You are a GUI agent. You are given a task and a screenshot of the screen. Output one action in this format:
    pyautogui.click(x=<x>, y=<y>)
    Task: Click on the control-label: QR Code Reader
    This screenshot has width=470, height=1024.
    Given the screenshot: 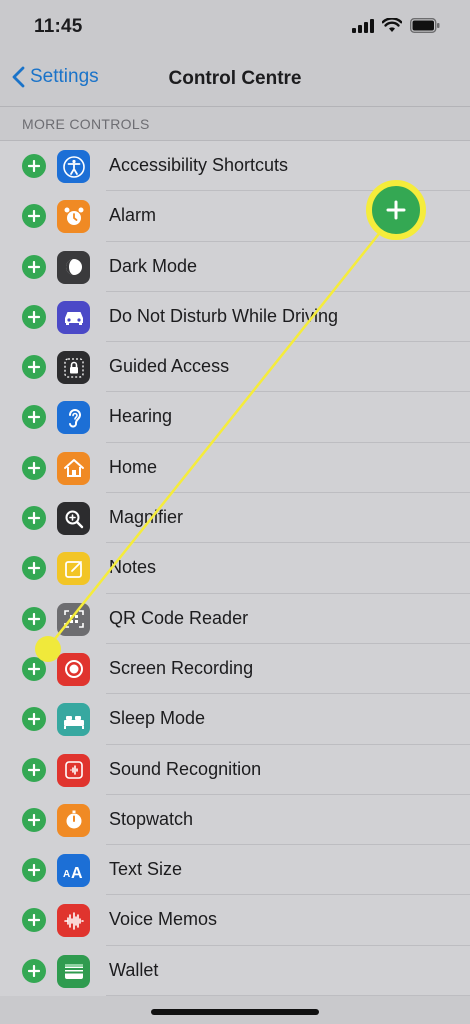 What is the action you would take?
    pyautogui.click(x=179, y=617)
    